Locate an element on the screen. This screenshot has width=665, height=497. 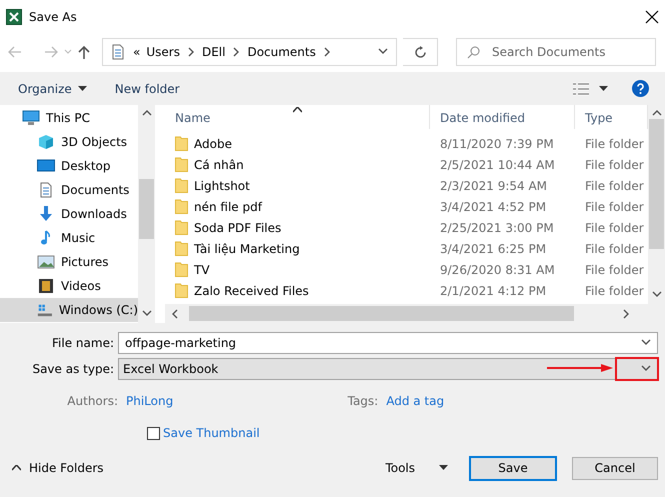
search-input: Search Documents is located at coordinates (572, 52).